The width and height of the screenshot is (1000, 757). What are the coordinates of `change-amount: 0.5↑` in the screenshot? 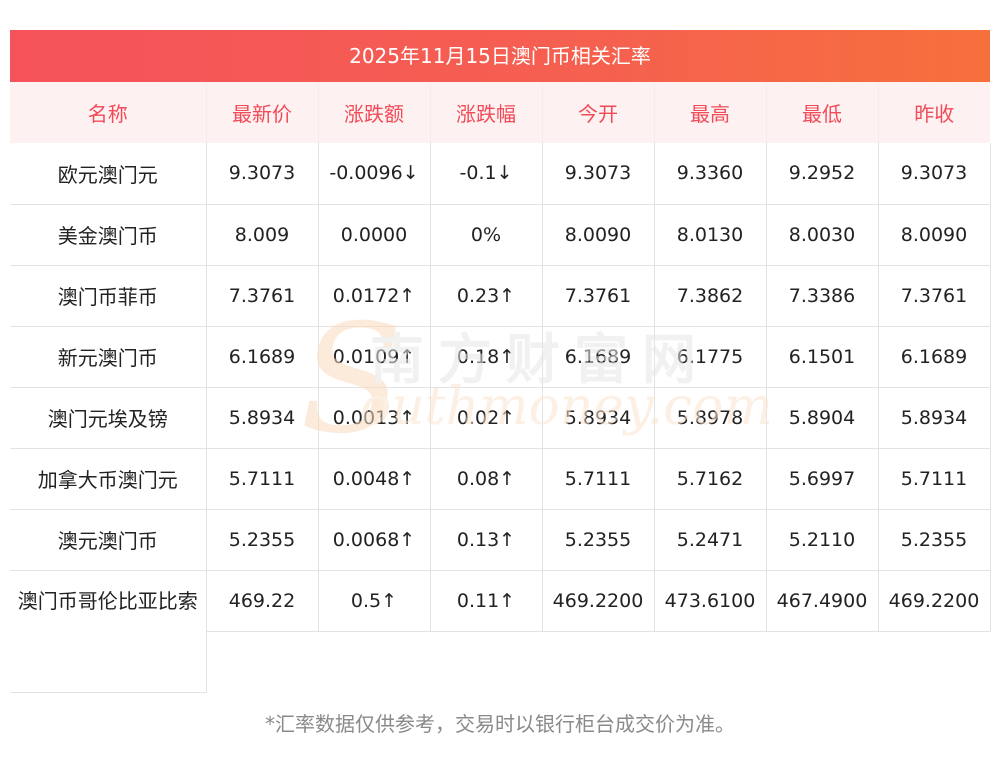 It's located at (374, 601).